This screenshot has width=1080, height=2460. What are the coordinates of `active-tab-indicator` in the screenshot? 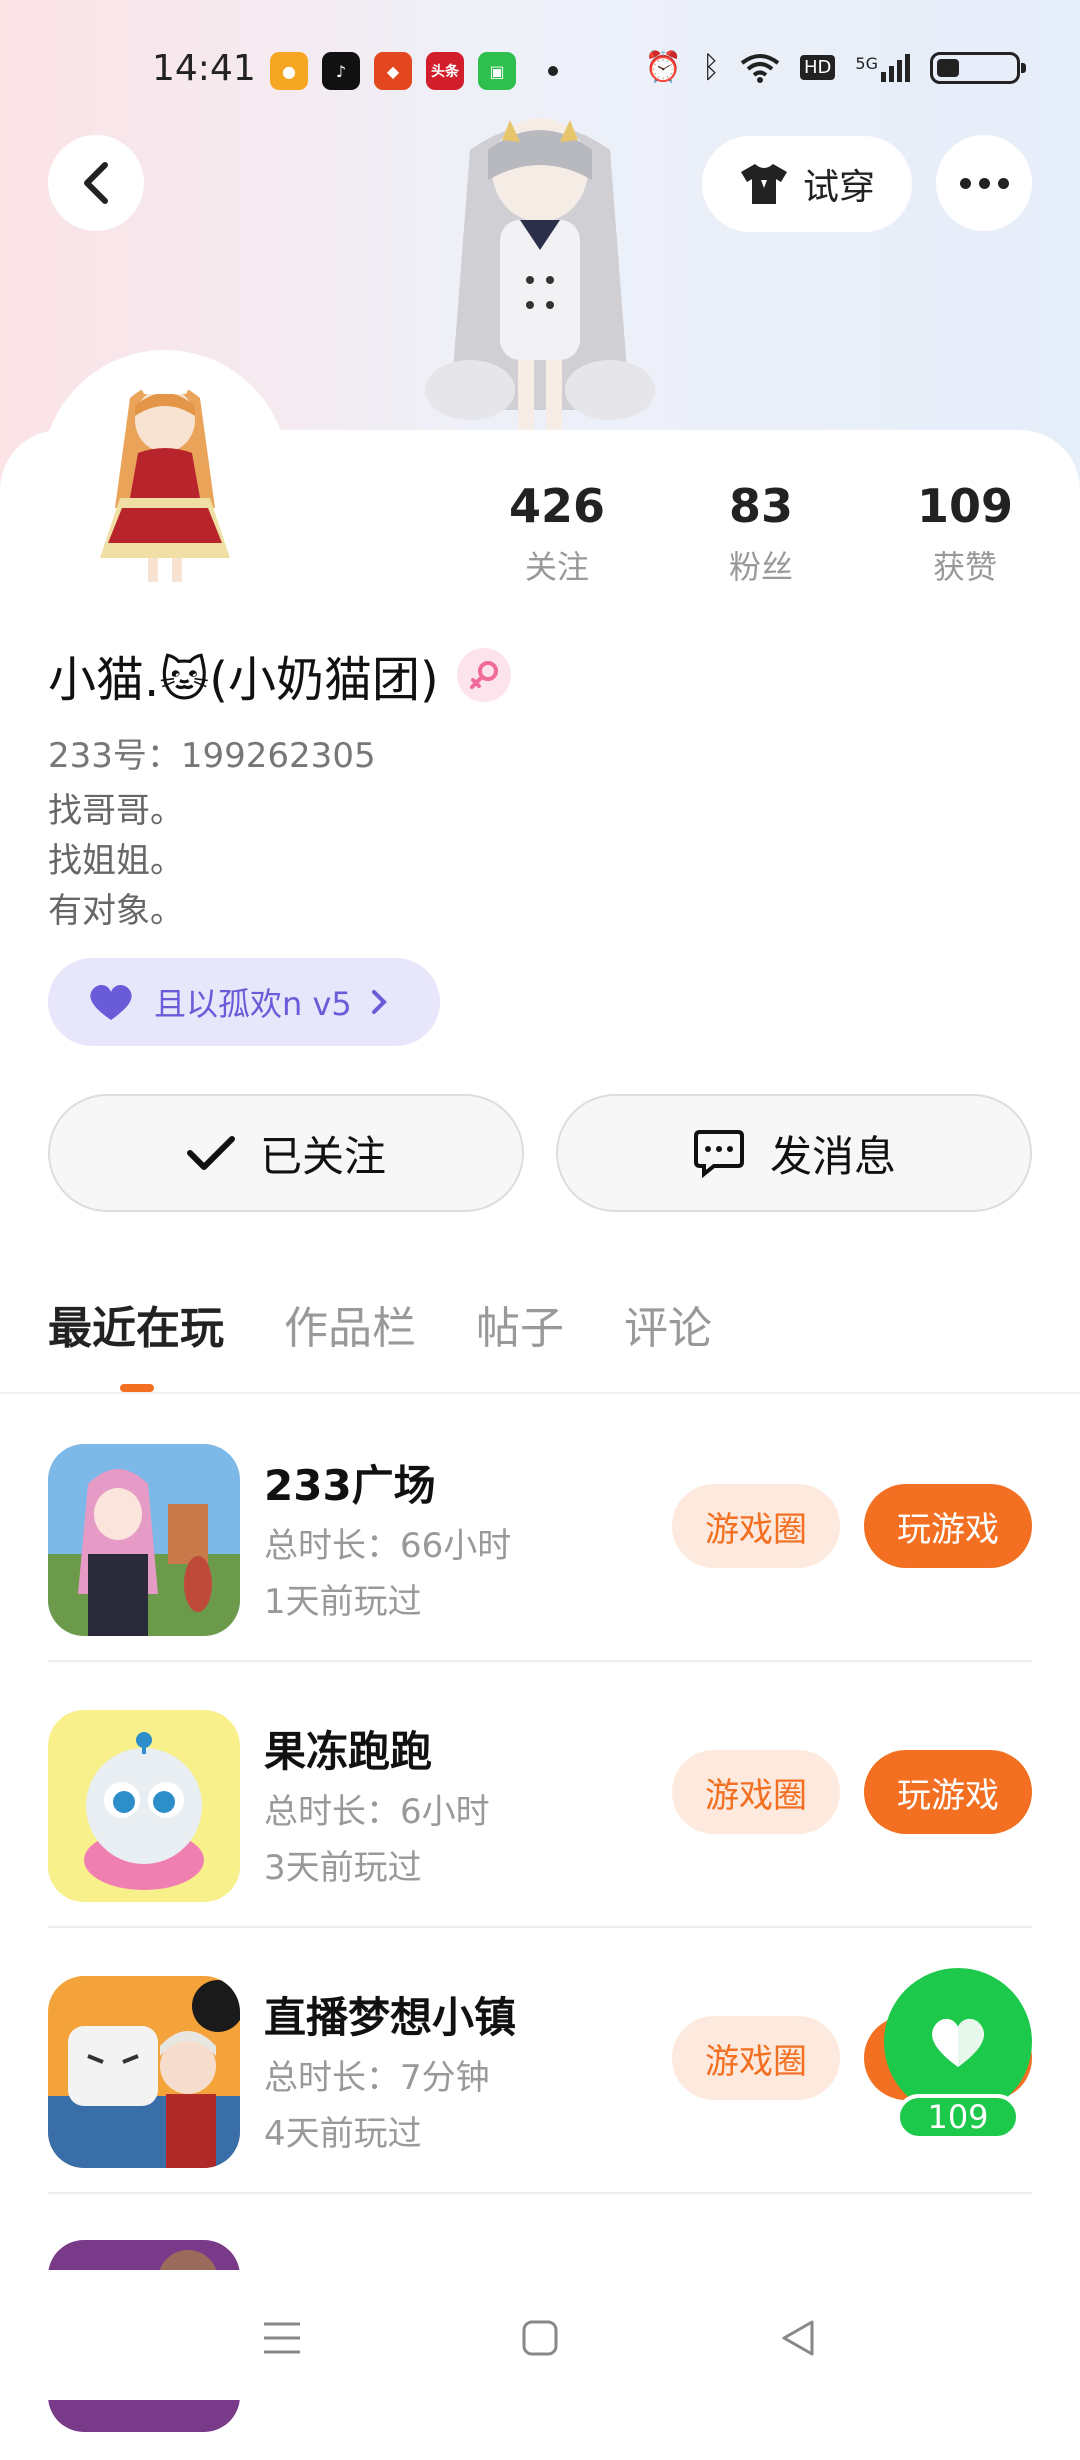 It's located at (137, 1388).